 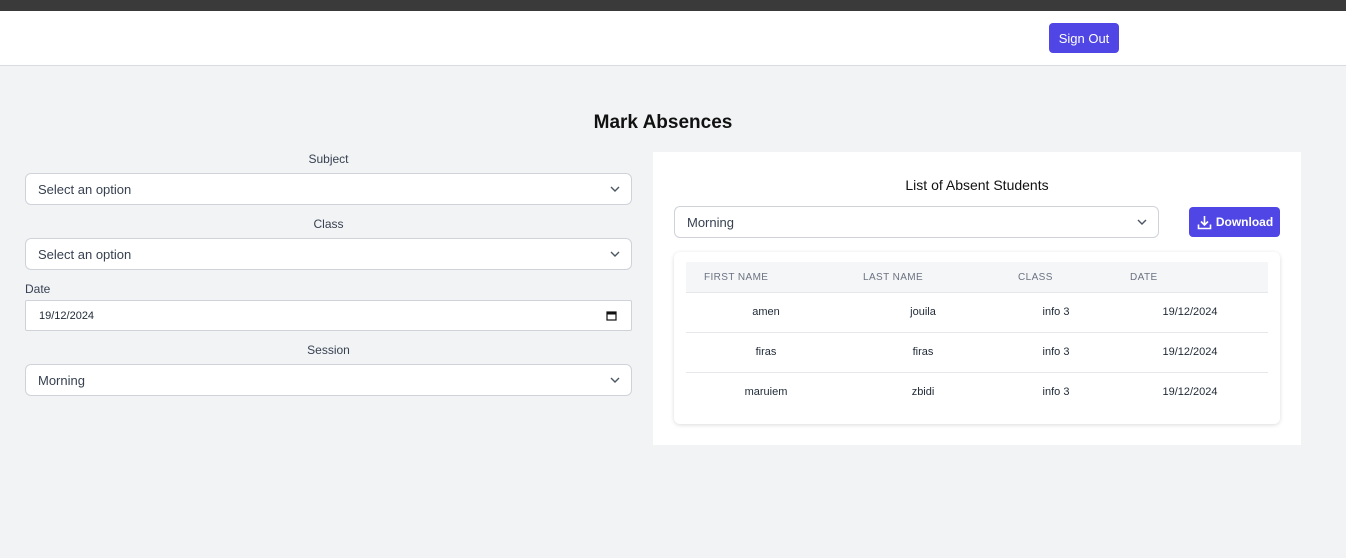 What do you see at coordinates (977, 353) in the screenshot?
I see `table-row: firas firas info 3 19/12/2024` at bounding box center [977, 353].